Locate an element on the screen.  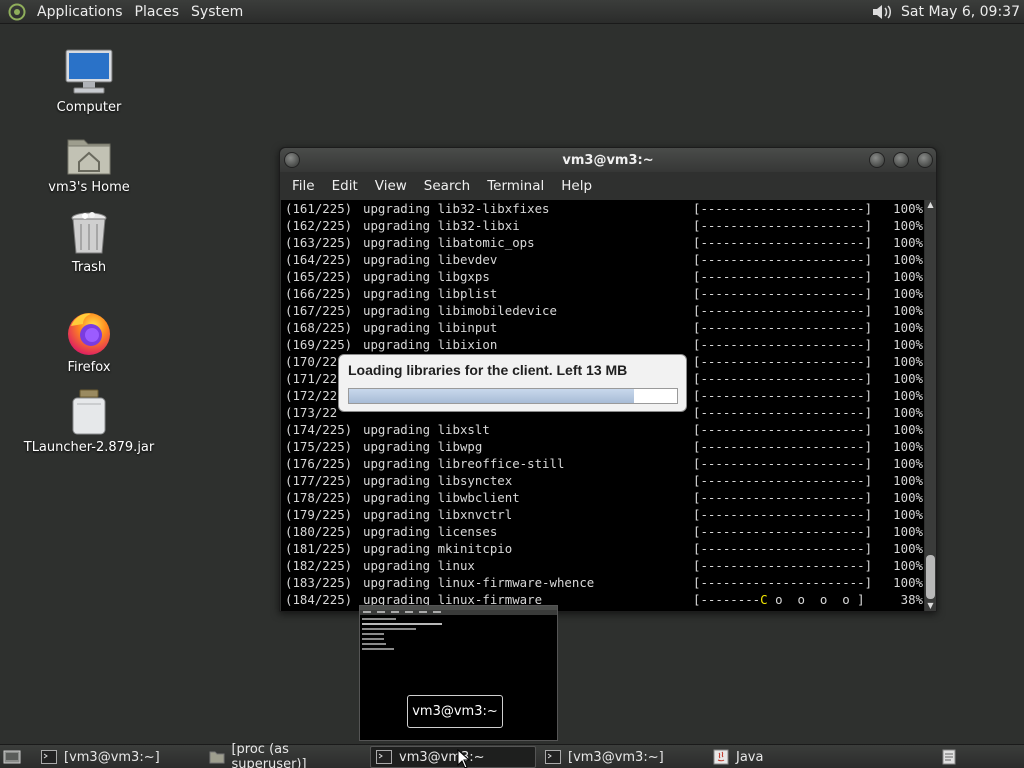
menu-view: View is located at coordinates (391, 186).